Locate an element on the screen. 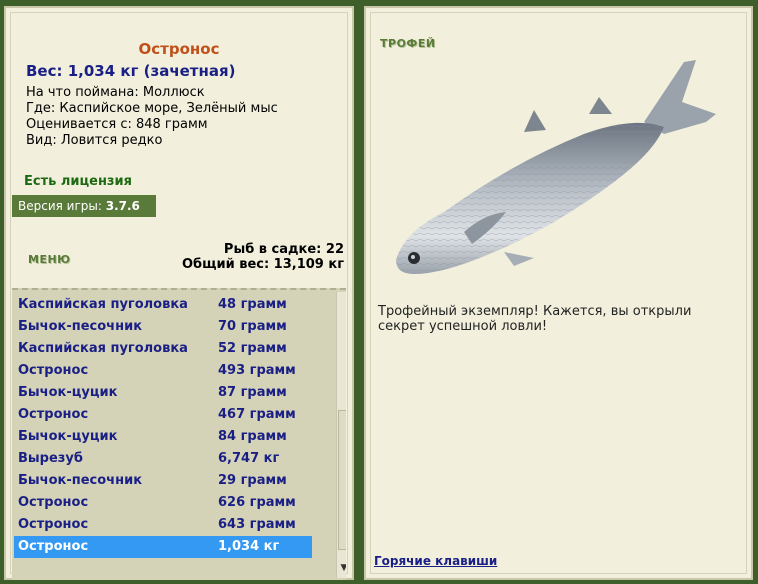  catch-row: Бычок-цуцик 87 грамм is located at coordinates (163, 393).